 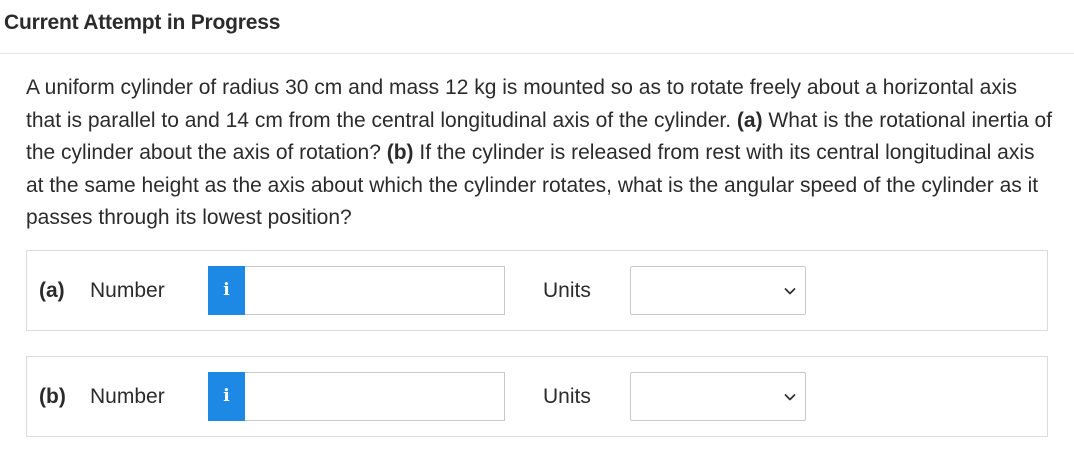 What do you see at coordinates (718, 396) in the screenshot?
I see `units-select-b` at bounding box center [718, 396].